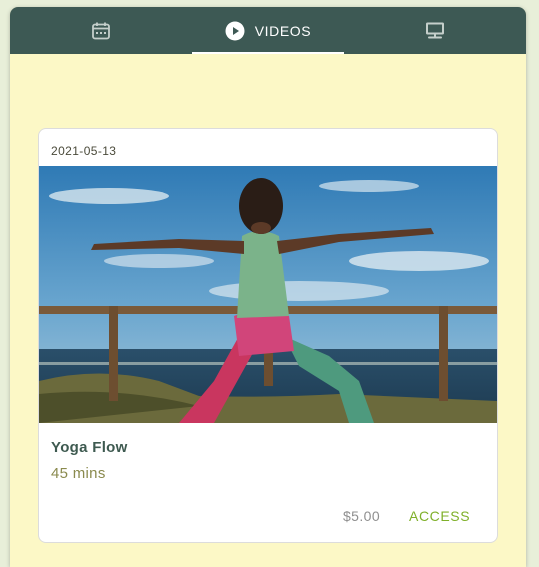 This screenshot has width=539, height=567. Describe the element at coordinates (235, 31) in the screenshot. I see `play-circle-icon` at that location.